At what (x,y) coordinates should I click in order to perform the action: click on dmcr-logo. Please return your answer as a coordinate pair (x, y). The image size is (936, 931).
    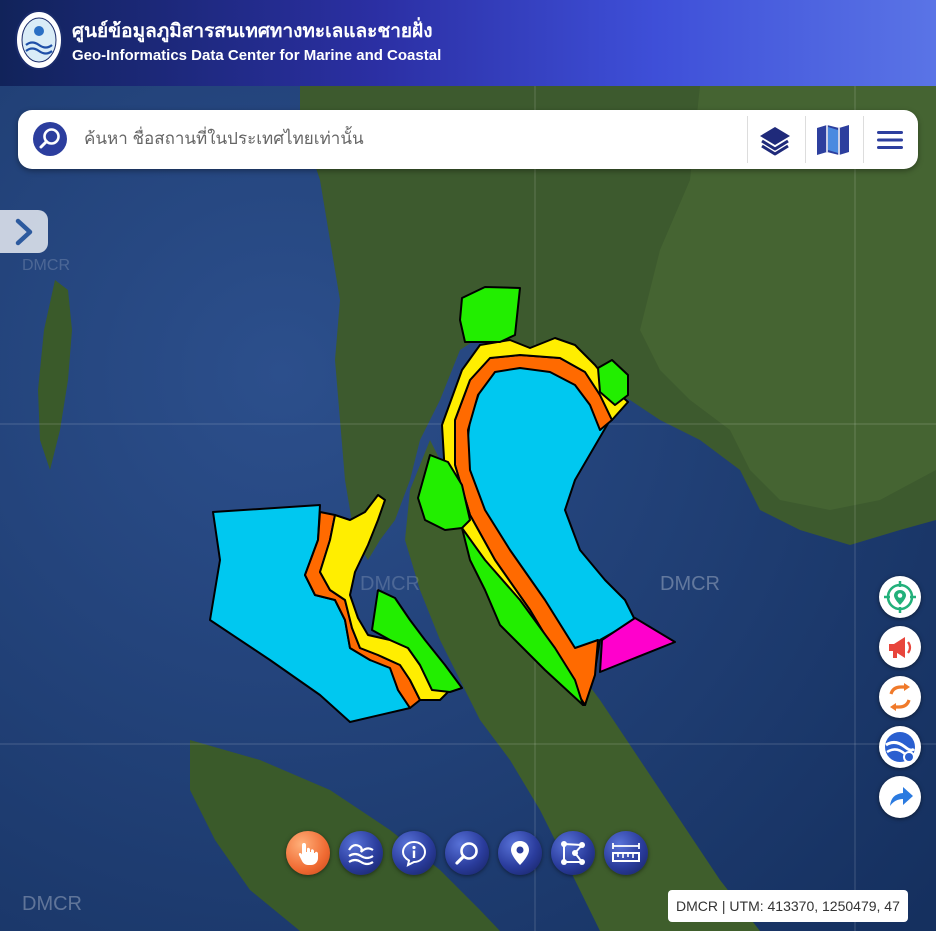
    Looking at the image, I should click on (39, 40).